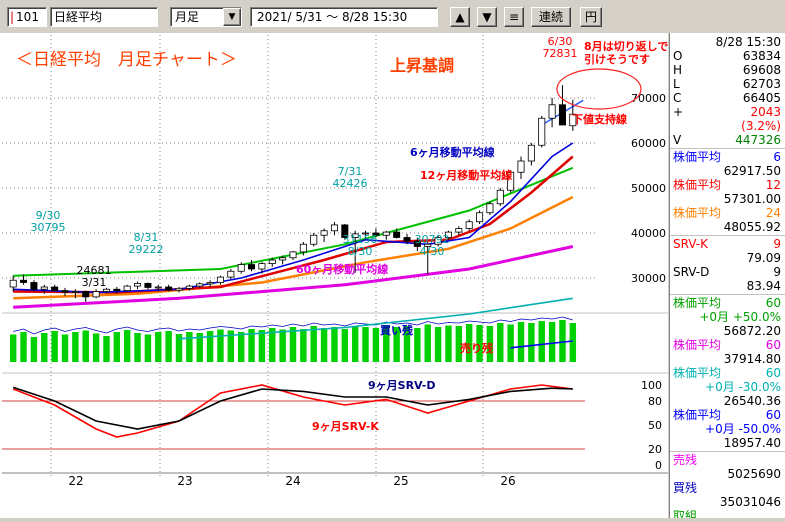 The width and height of the screenshot is (785, 522). I want to click on stock-name: 日経平均, so click(78, 17).